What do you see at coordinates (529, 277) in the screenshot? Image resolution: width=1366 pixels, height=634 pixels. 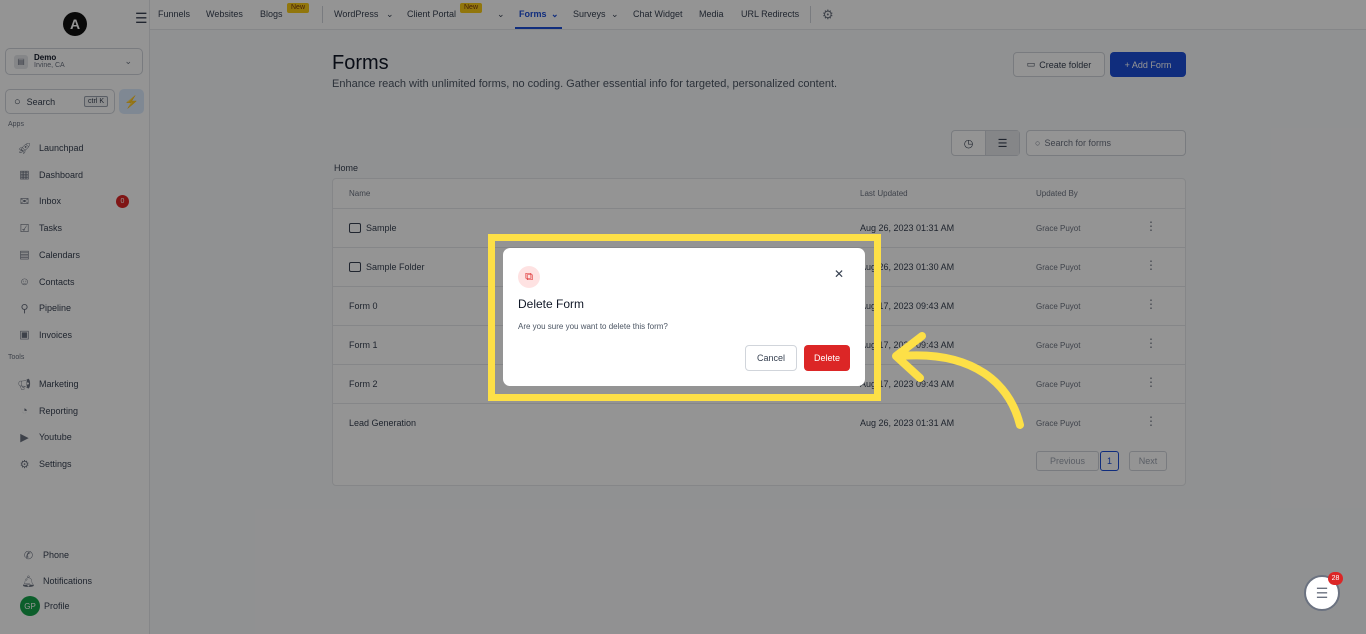 I see `copy-icon: ⧉` at bounding box center [529, 277].